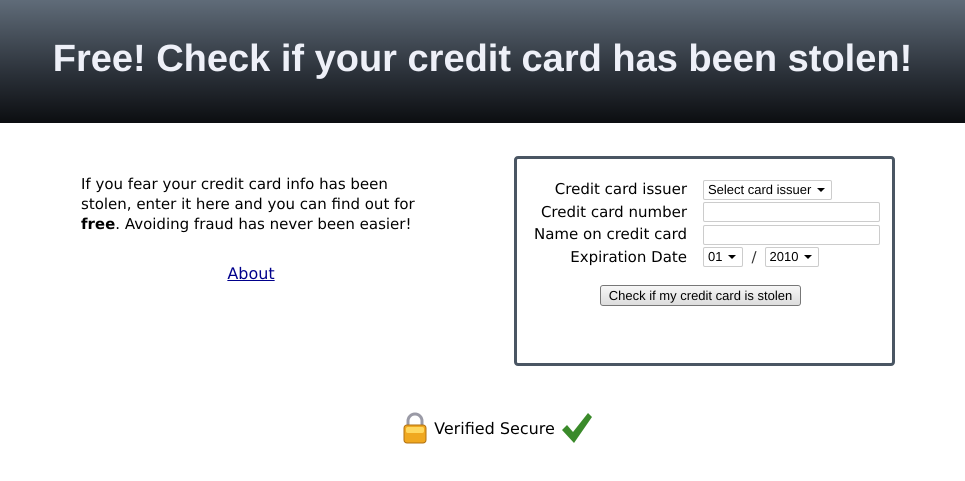 This screenshot has width=965, height=481. What do you see at coordinates (792, 256) in the screenshot?
I see `dropdown: 2010` at bounding box center [792, 256].